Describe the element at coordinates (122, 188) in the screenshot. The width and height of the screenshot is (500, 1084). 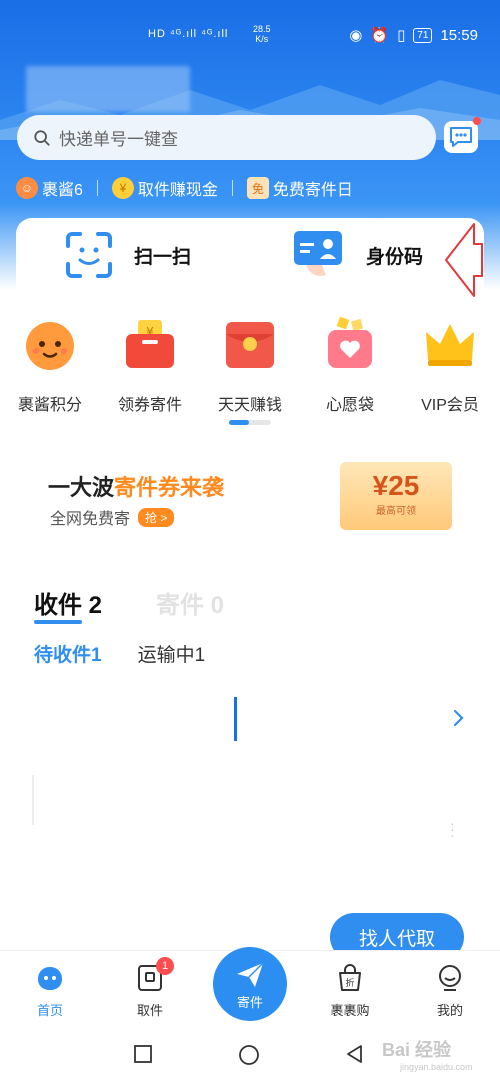
I see `coin-icon: ¥` at that location.